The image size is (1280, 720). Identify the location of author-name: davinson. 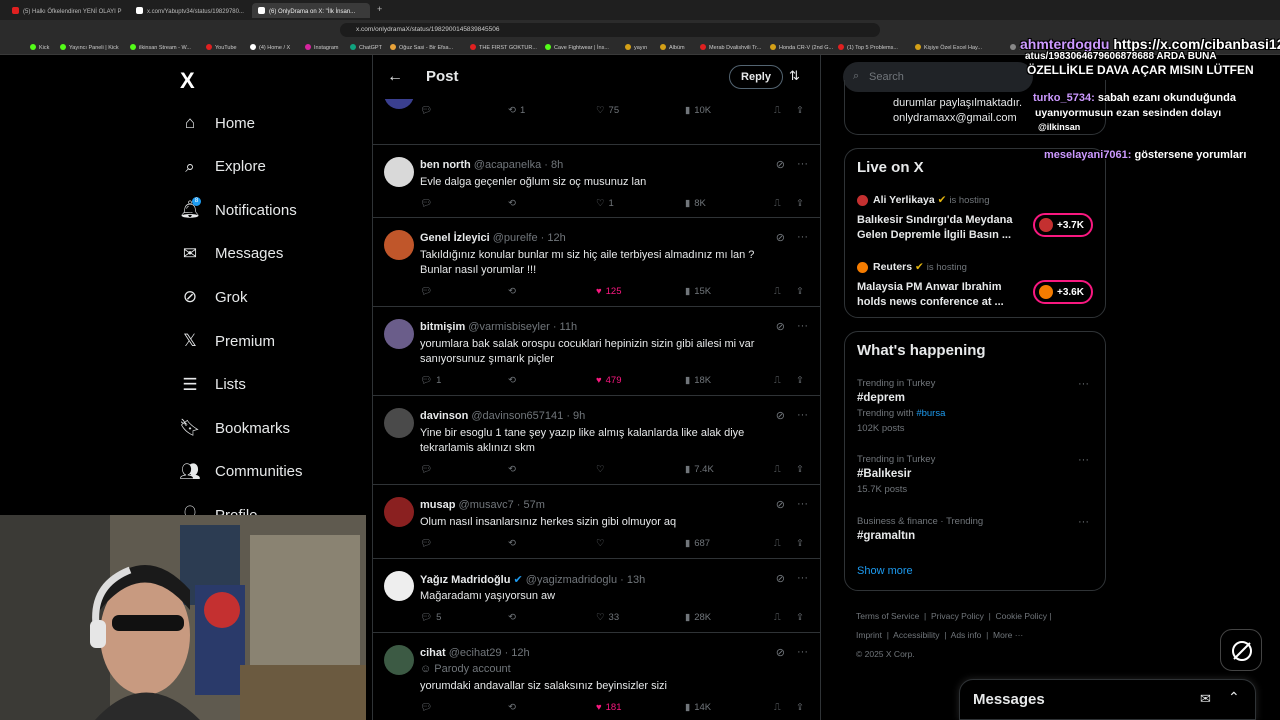
(444, 416).